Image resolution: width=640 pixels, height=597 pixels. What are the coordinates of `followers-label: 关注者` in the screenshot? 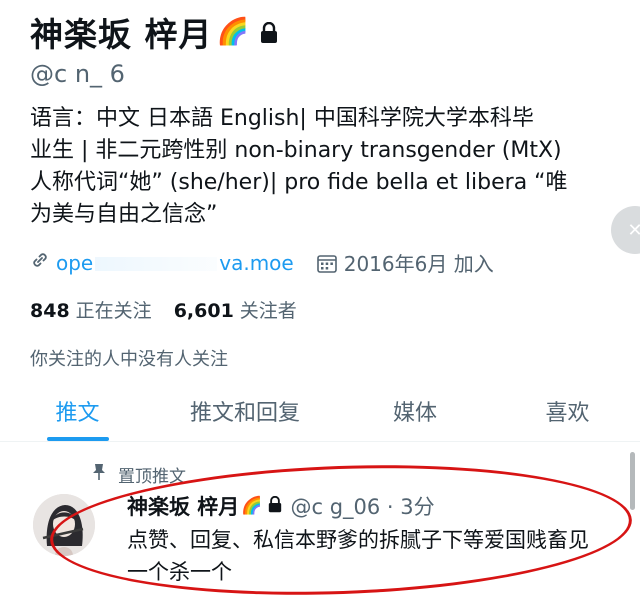 It's located at (268, 311).